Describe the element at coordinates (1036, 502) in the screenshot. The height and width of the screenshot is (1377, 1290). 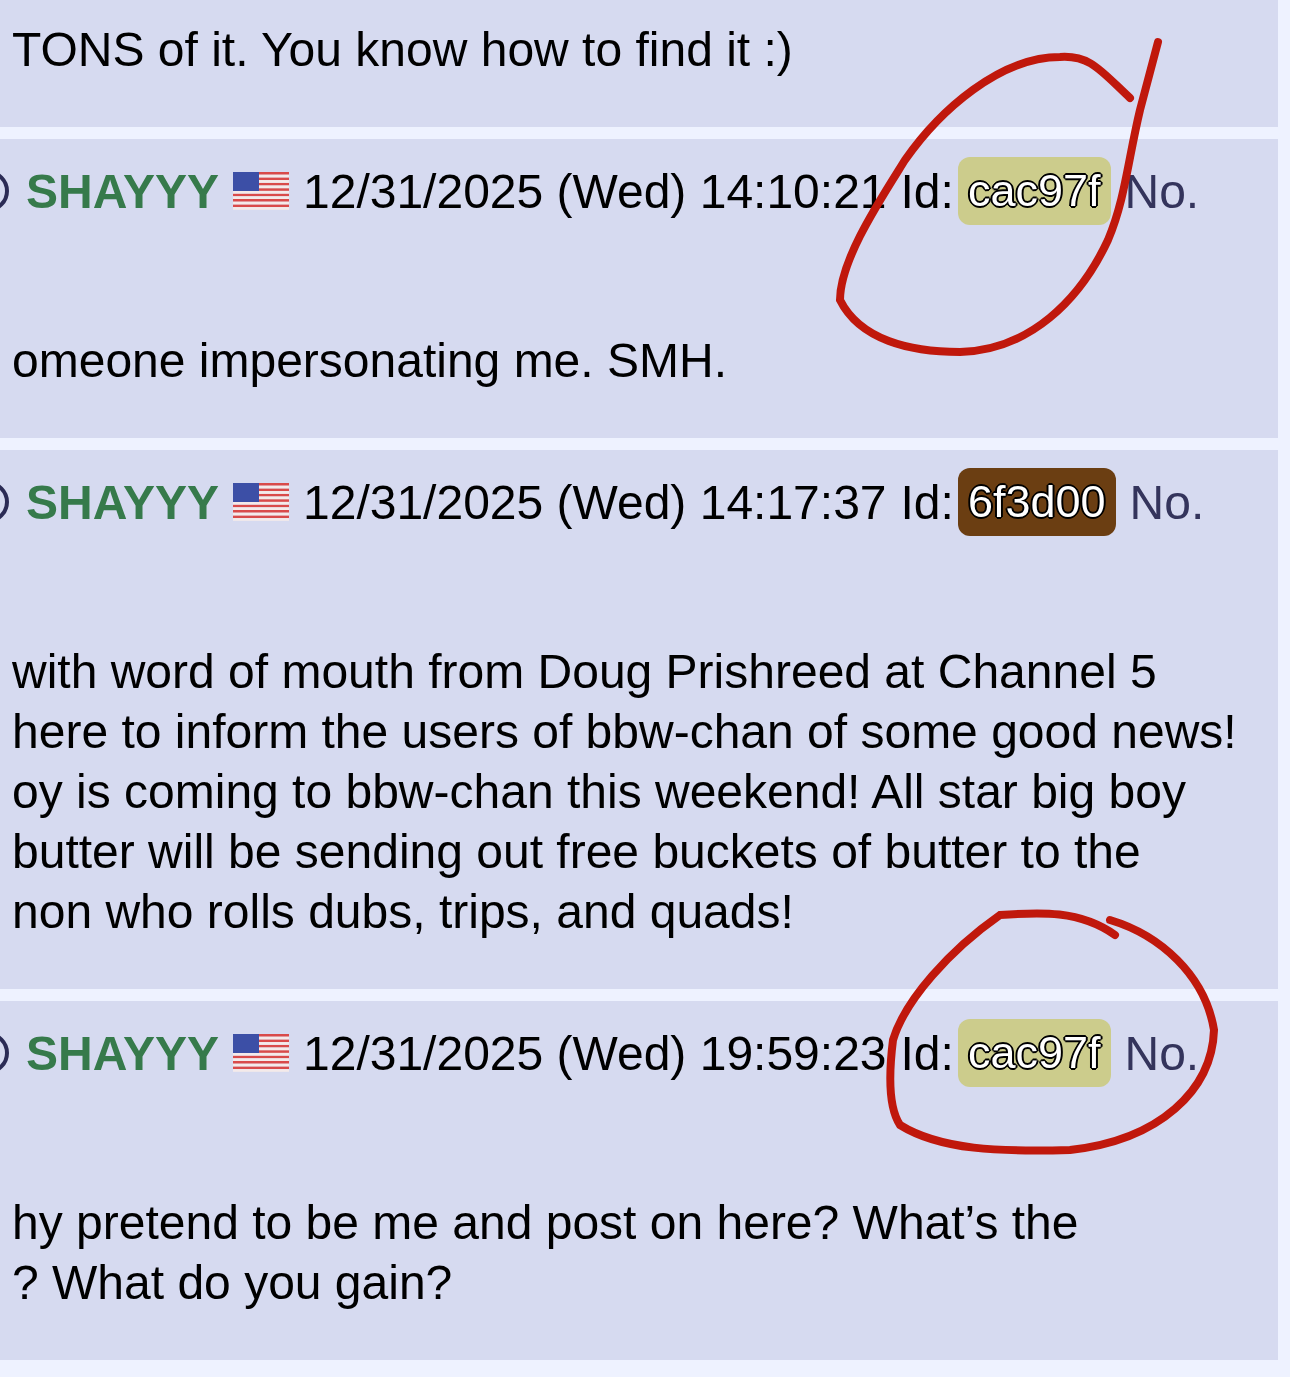
I see `poster-id: 6f3d00` at that location.